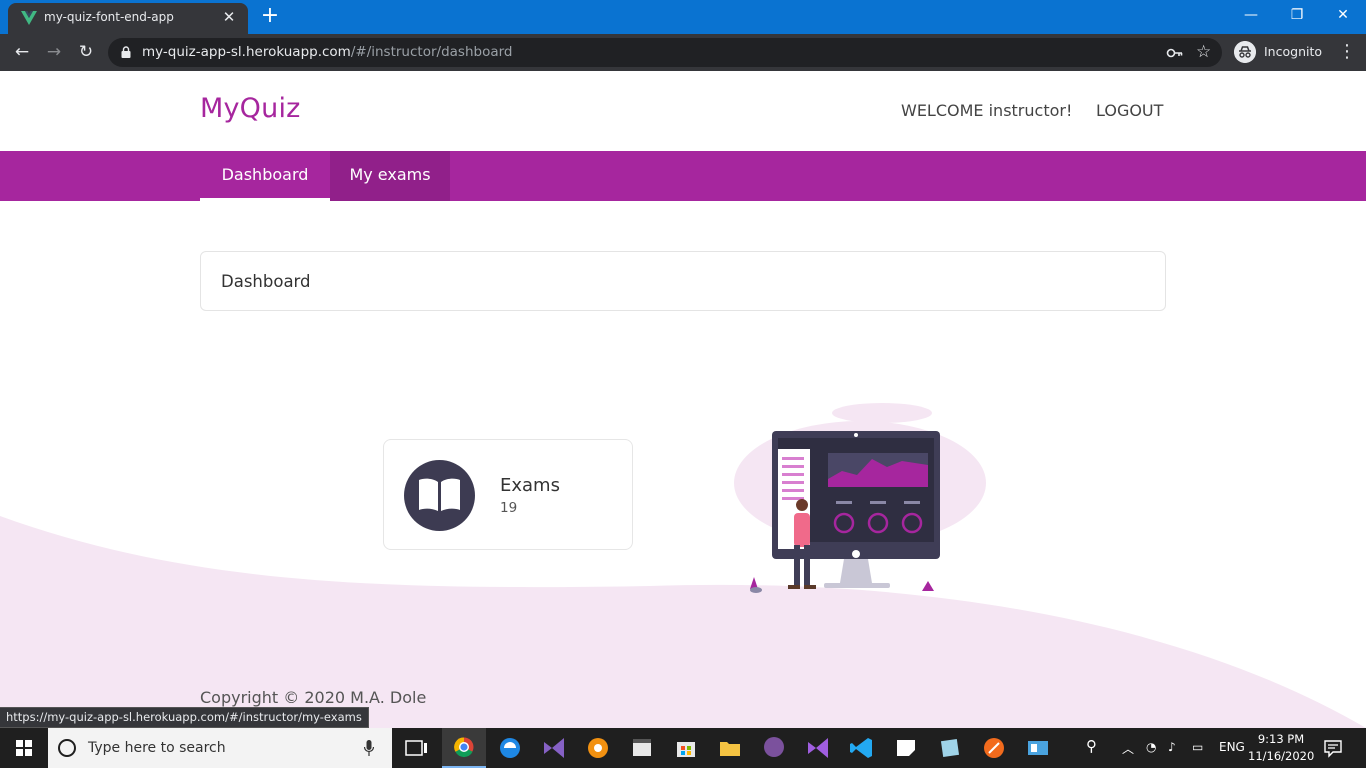 The height and width of the screenshot is (768, 1366). What do you see at coordinates (369, 748) in the screenshot?
I see `microphone-icon` at bounding box center [369, 748].